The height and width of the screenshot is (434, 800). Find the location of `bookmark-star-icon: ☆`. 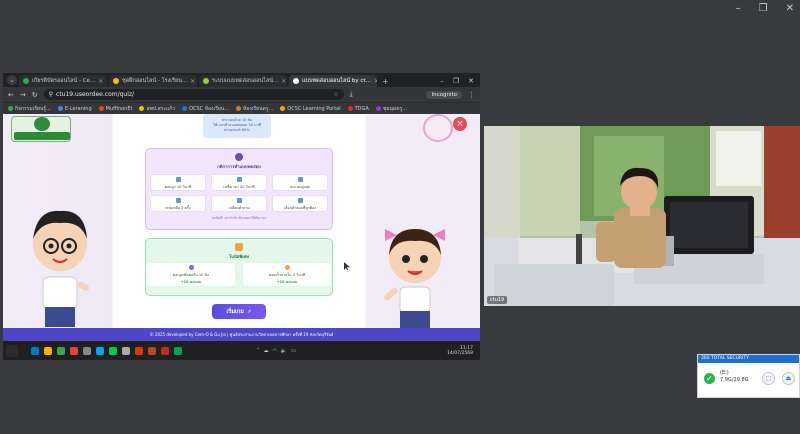

bookmark-star-icon: ☆ is located at coordinates (335, 94).